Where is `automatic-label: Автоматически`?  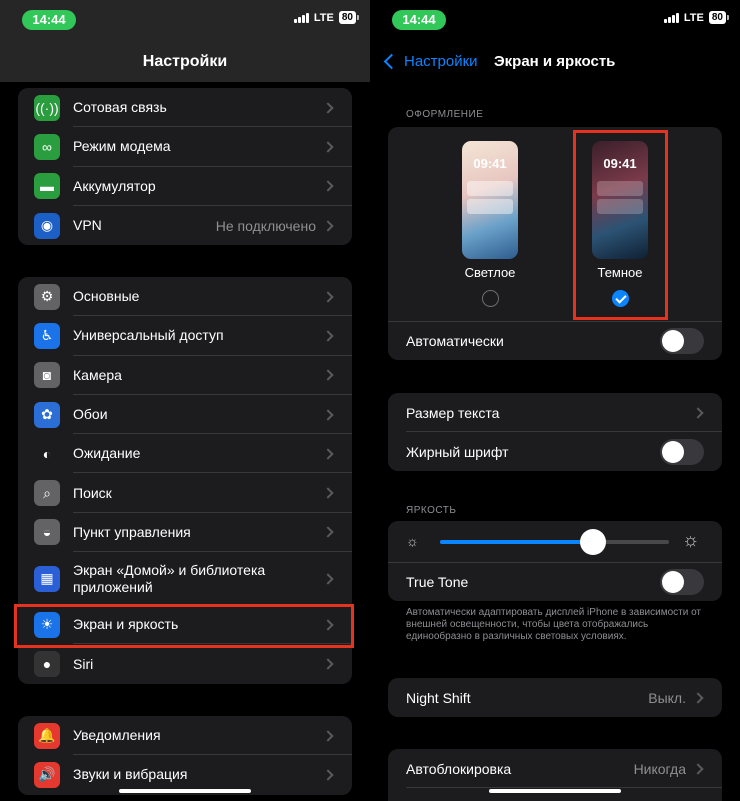
automatic-label: Автоматически is located at coordinates (455, 341).